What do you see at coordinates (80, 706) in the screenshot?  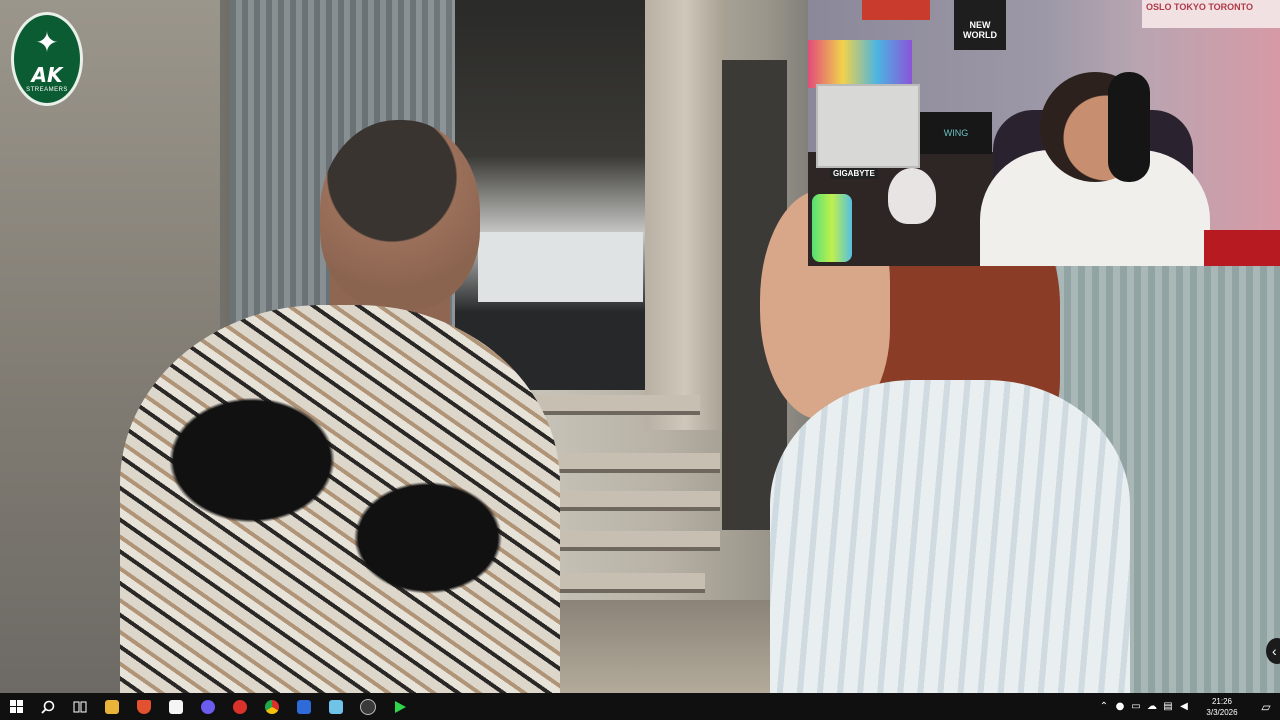 I see `task-view-icon` at bounding box center [80, 706].